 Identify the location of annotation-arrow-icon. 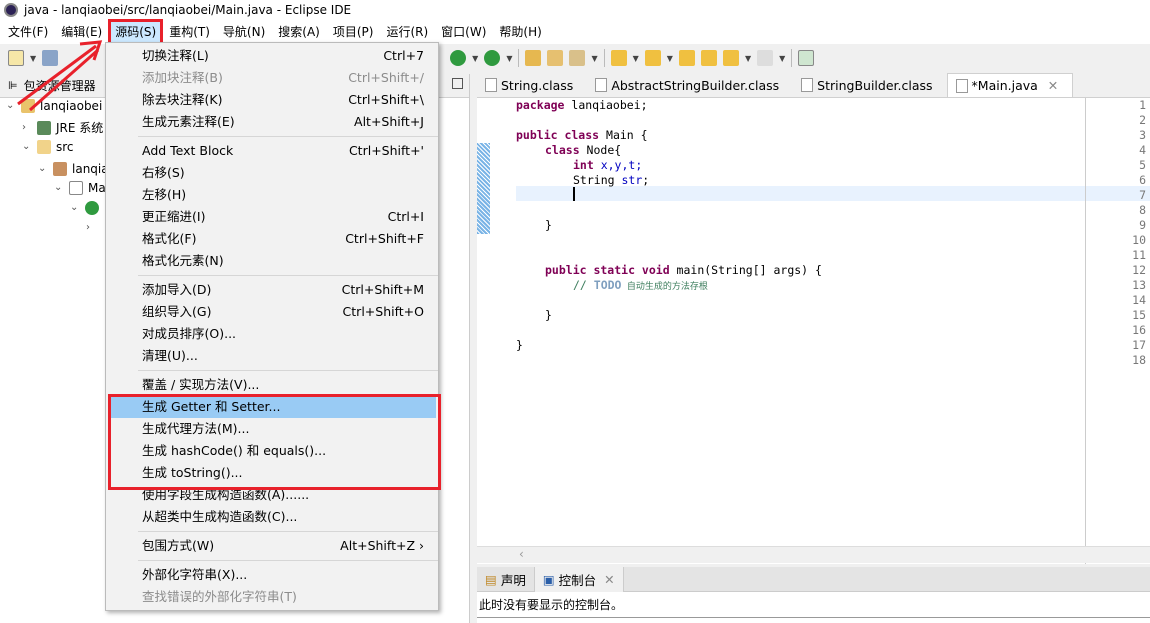
(60, 76).